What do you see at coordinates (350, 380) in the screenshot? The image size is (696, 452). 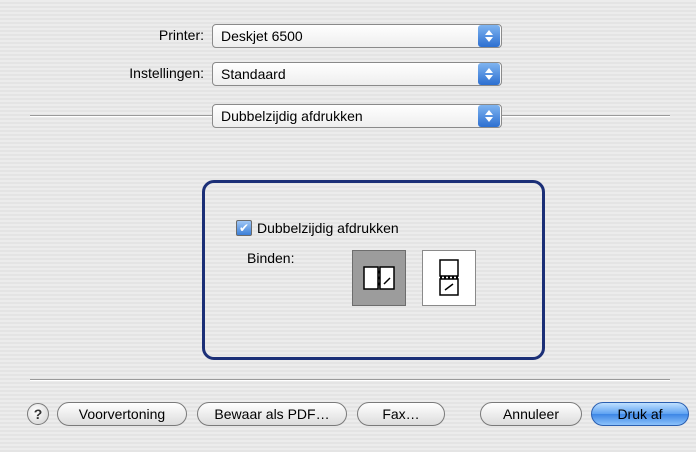 I see `bottom-separator` at bounding box center [350, 380].